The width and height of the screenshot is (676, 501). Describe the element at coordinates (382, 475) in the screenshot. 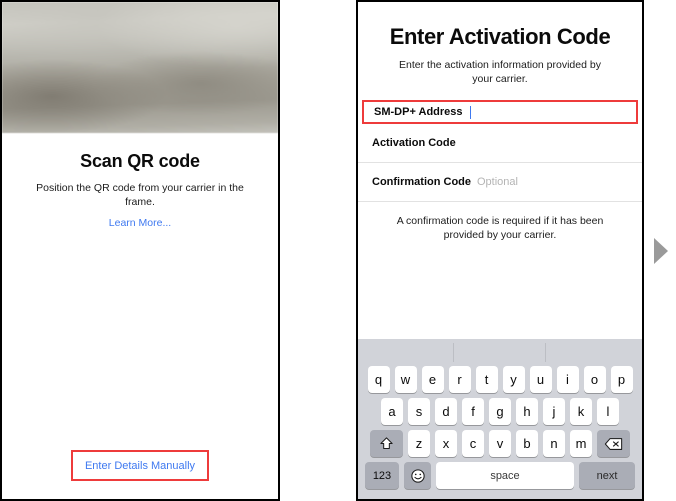

I see `numbers-key: 123` at that location.